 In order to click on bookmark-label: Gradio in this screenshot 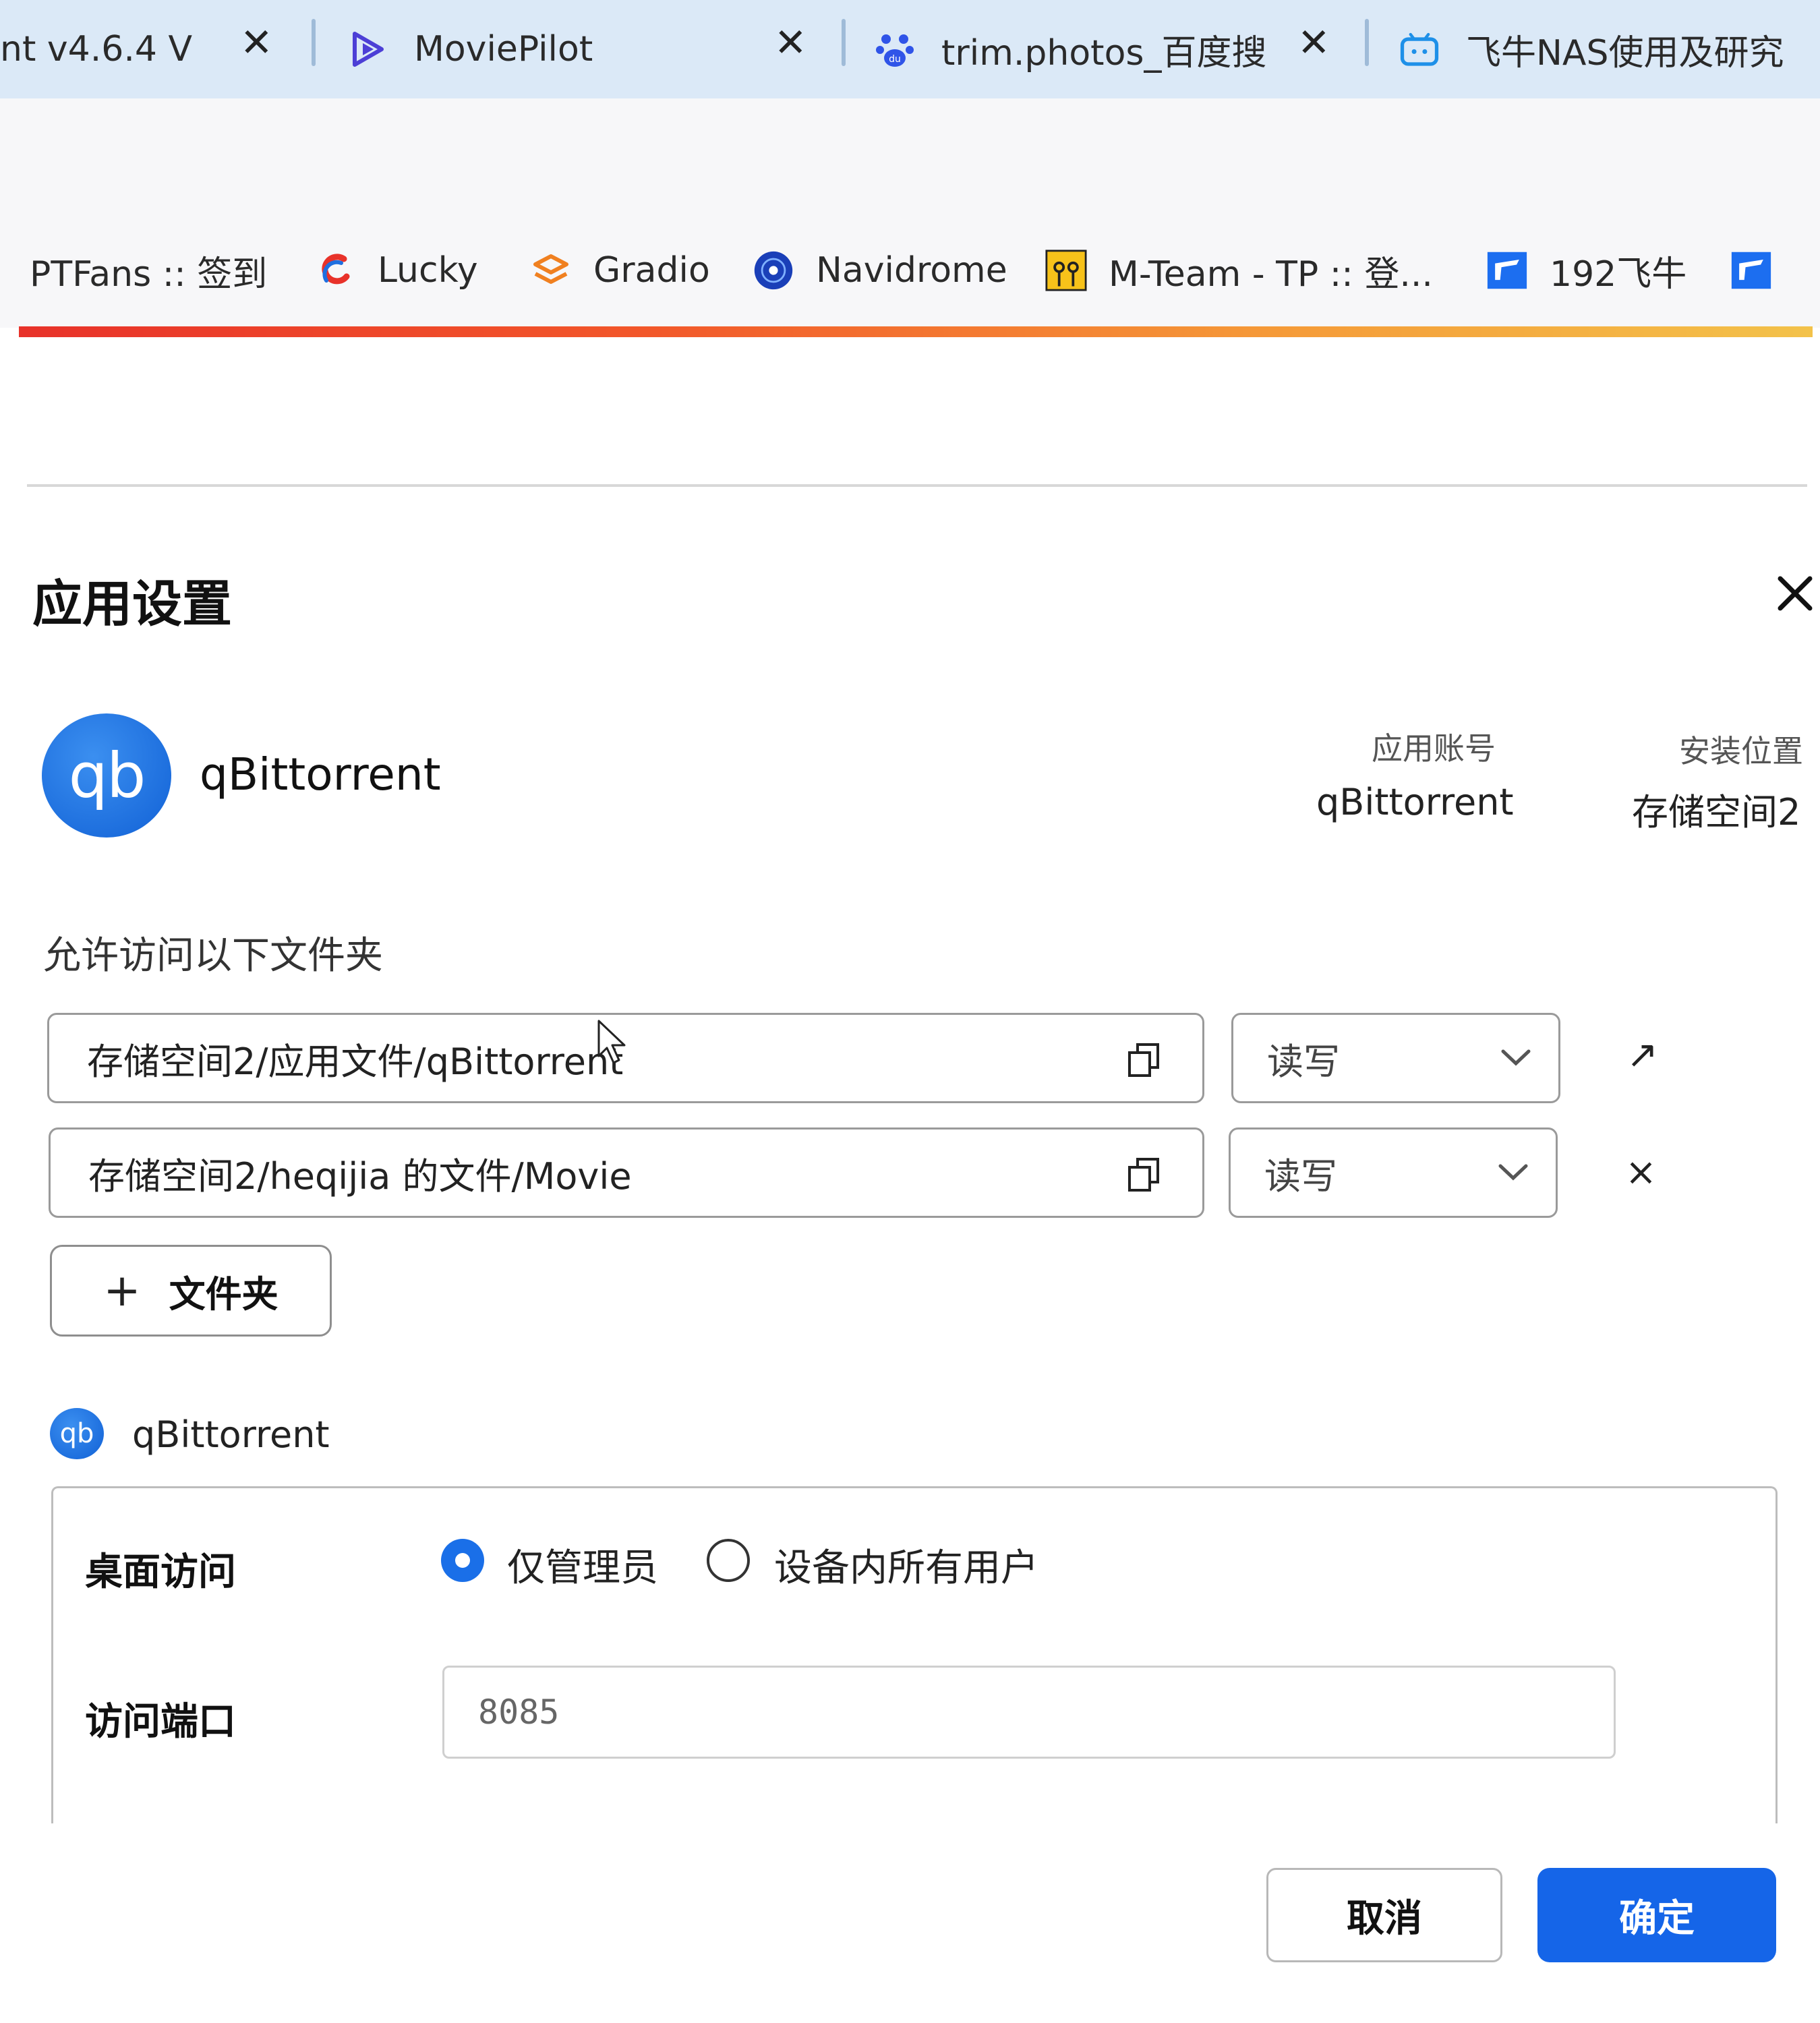, I will do `click(651, 270)`.